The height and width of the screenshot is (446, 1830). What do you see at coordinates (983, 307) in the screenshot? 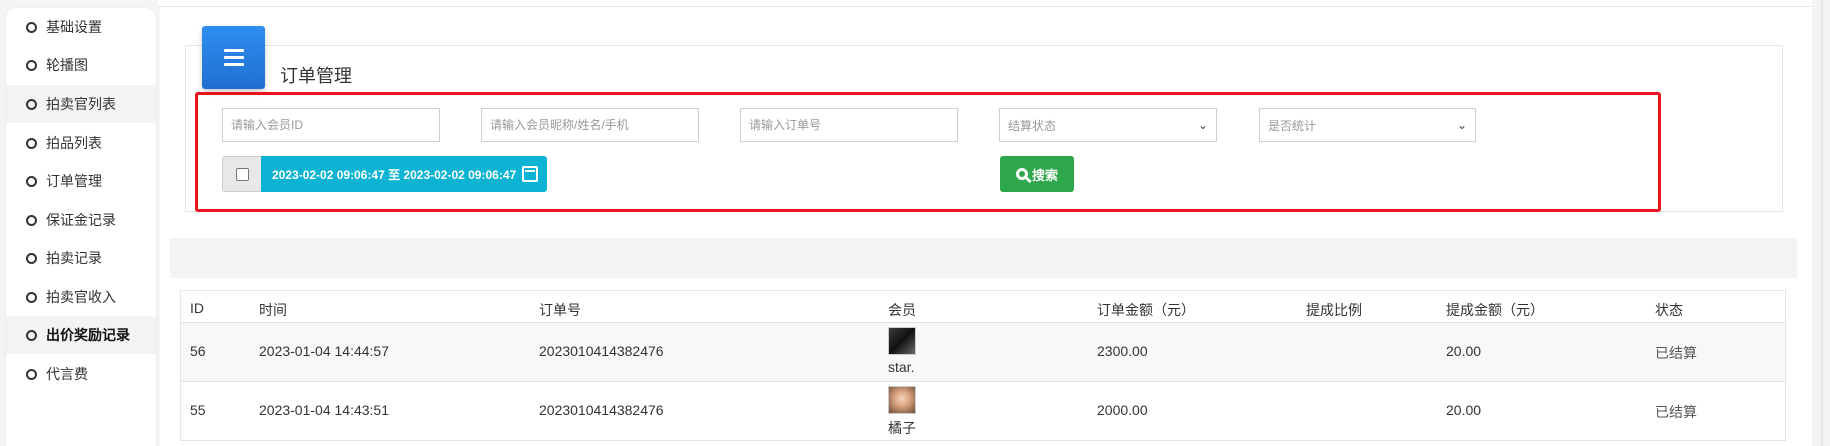
I see `table-header: ID 时间 订单号 会员 订单金额（元） 提成比例 提成金额（元） 状态` at bounding box center [983, 307].